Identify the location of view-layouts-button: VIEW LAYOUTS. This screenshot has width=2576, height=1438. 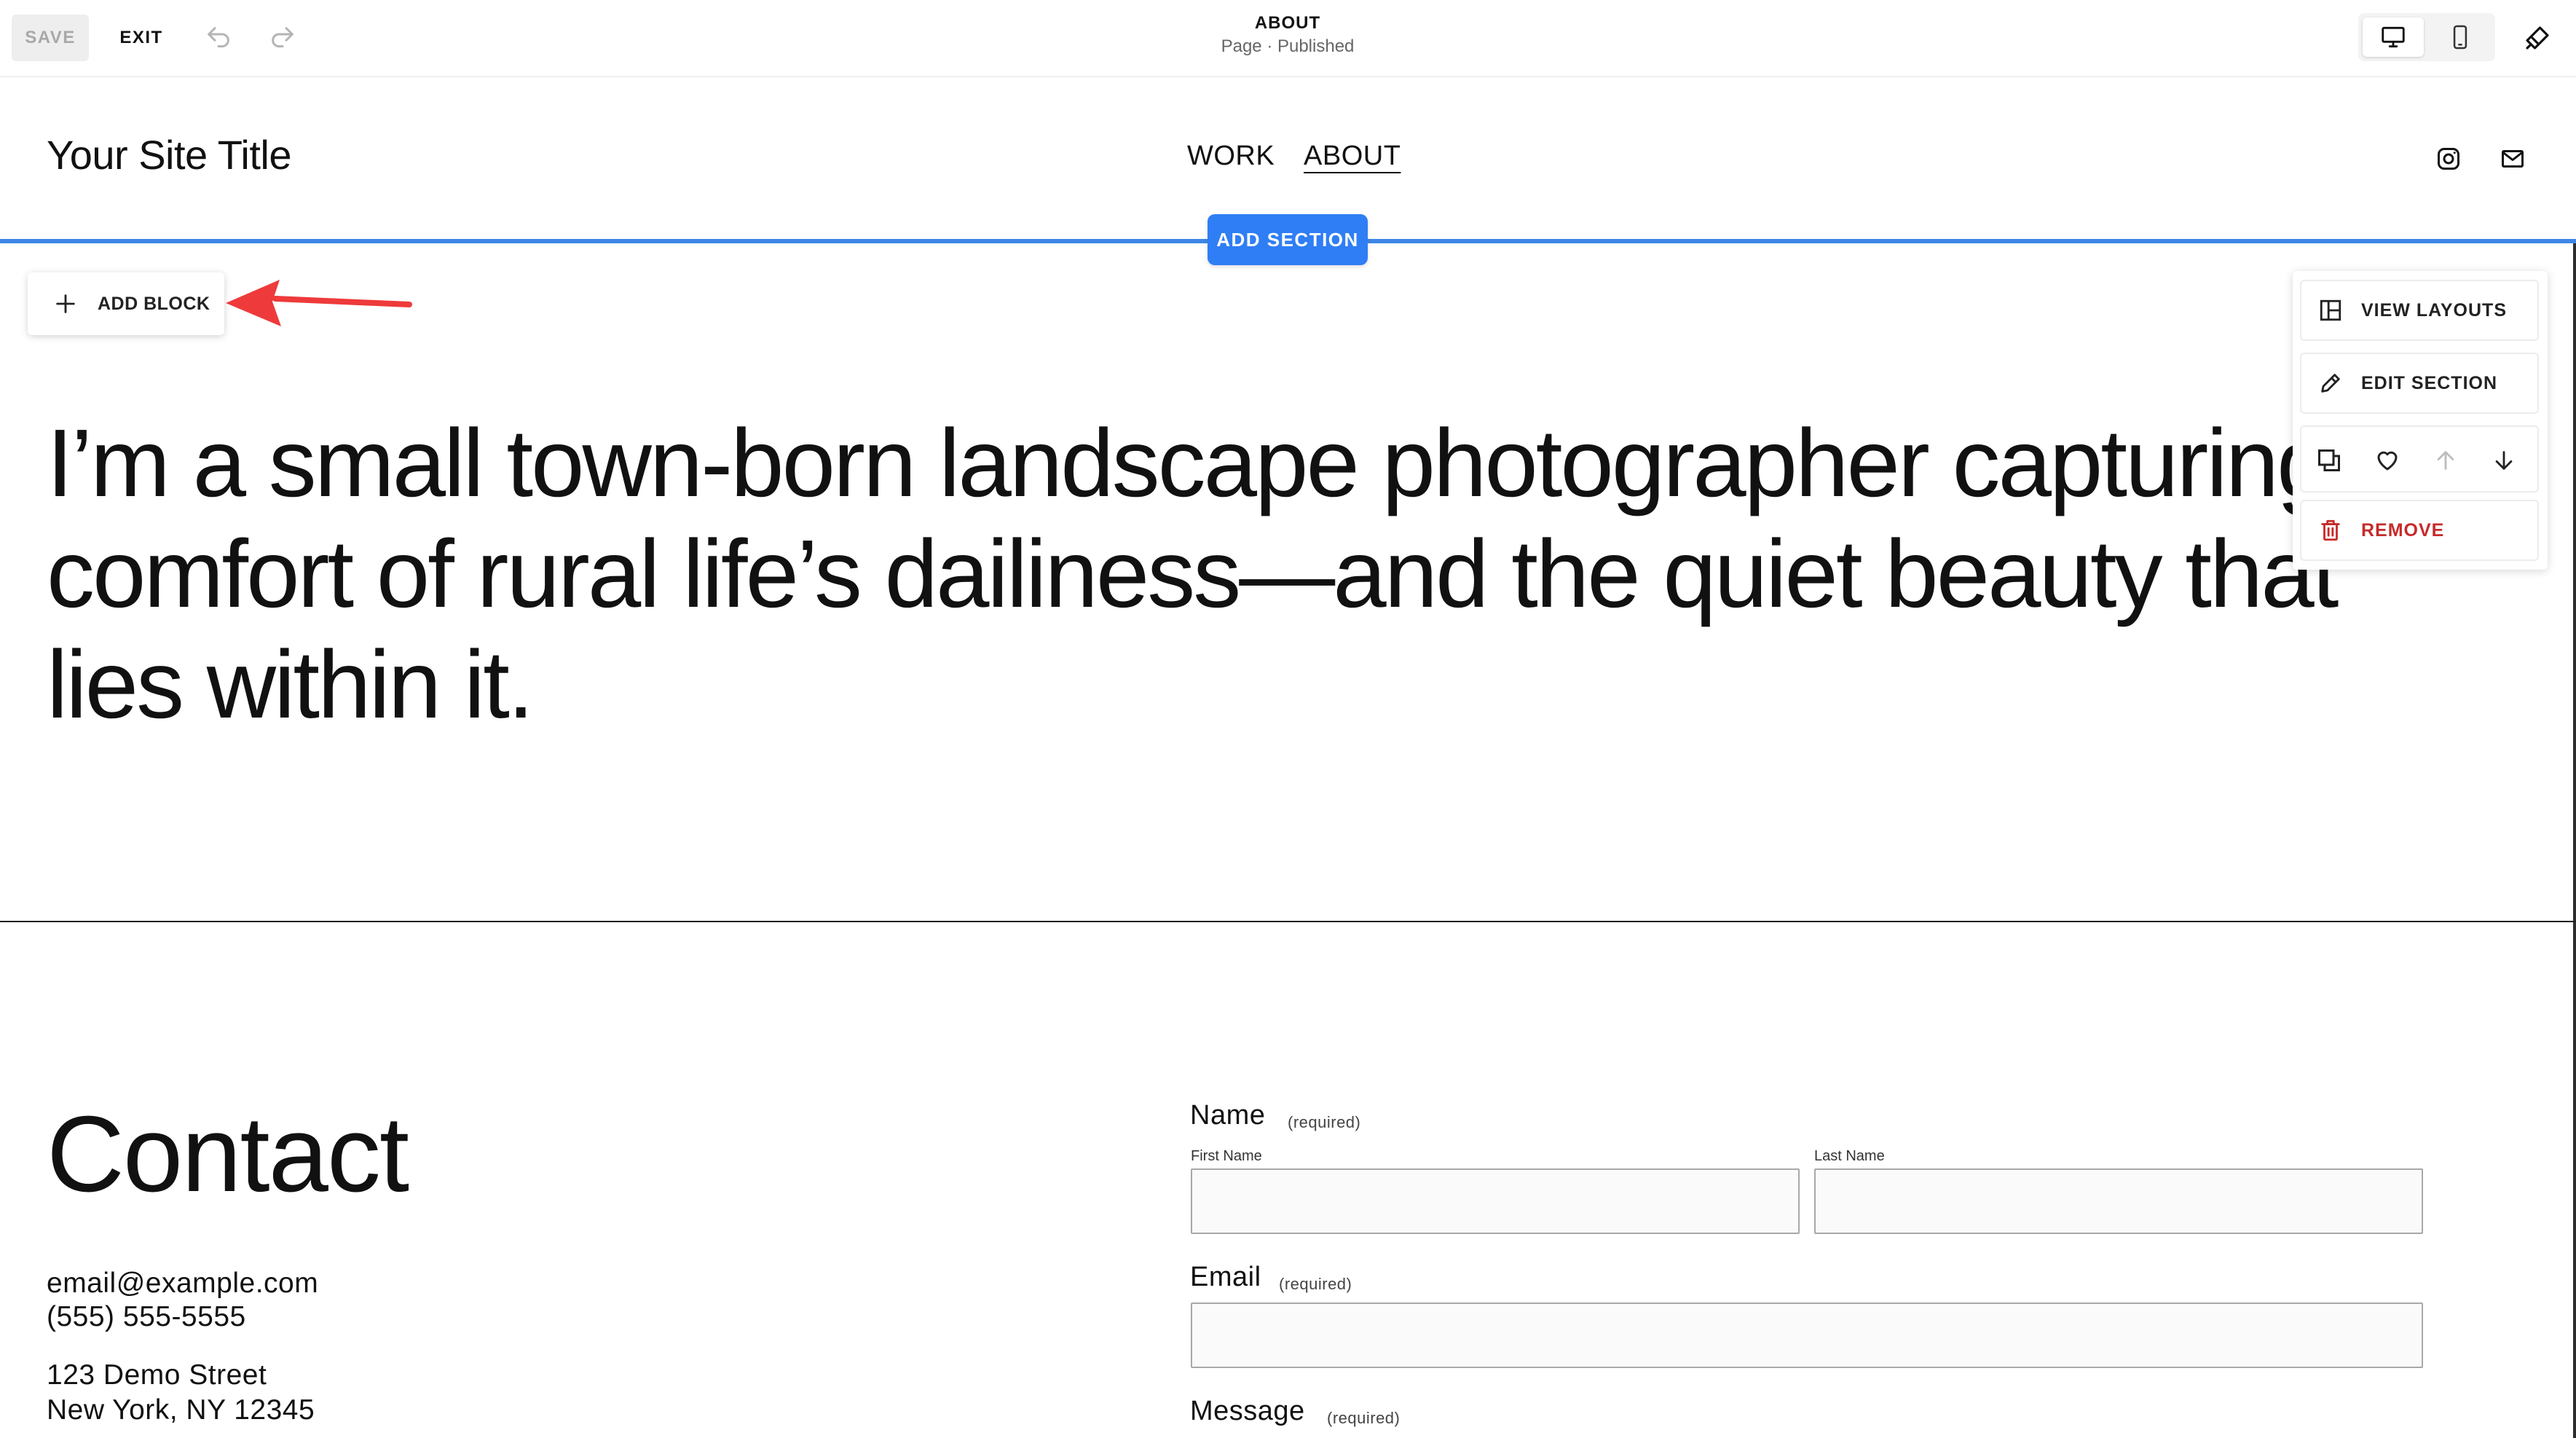
(2419, 311).